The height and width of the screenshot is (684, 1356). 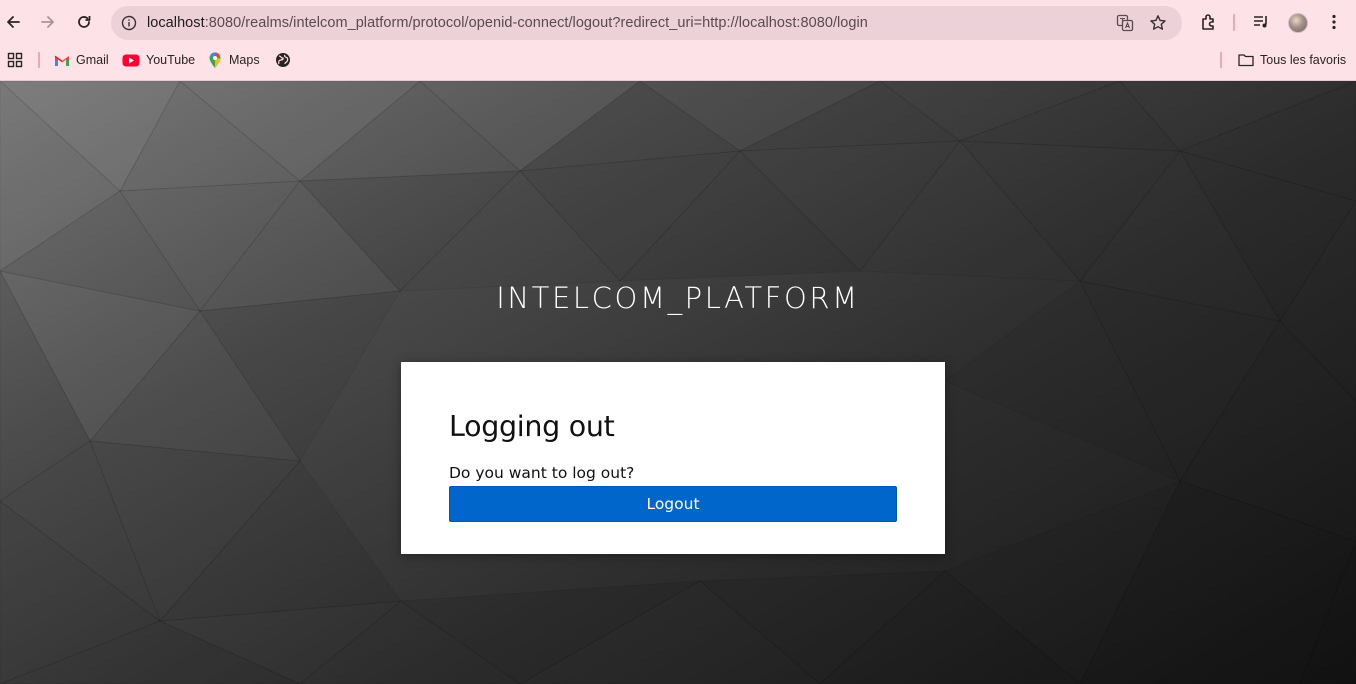 What do you see at coordinates (542, 473) in the screenshot?
I see `logout-question: Do you want to log out?` at bounding box center [542, 473].